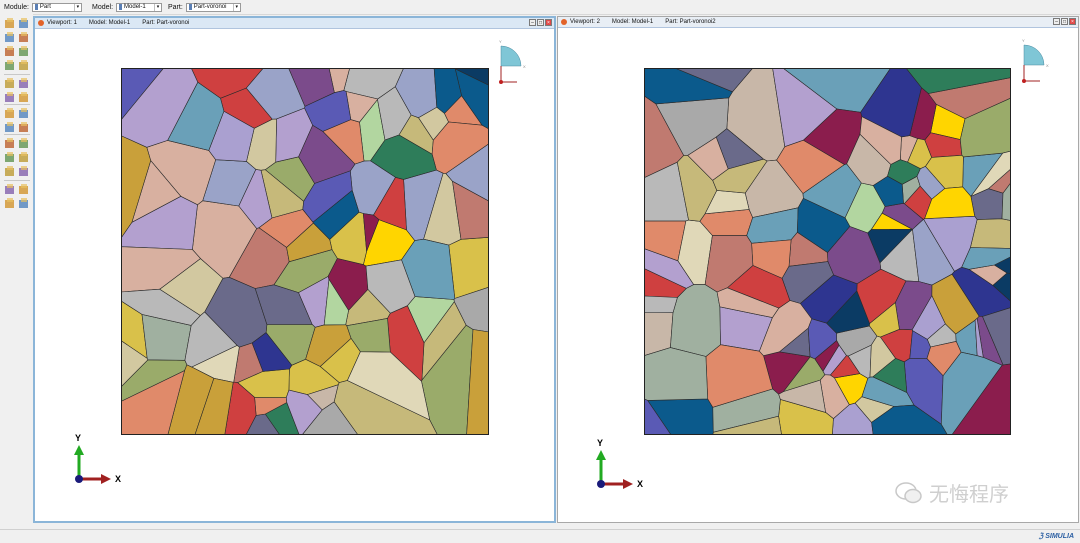  I want to click on module-icon, so click(36, 7).